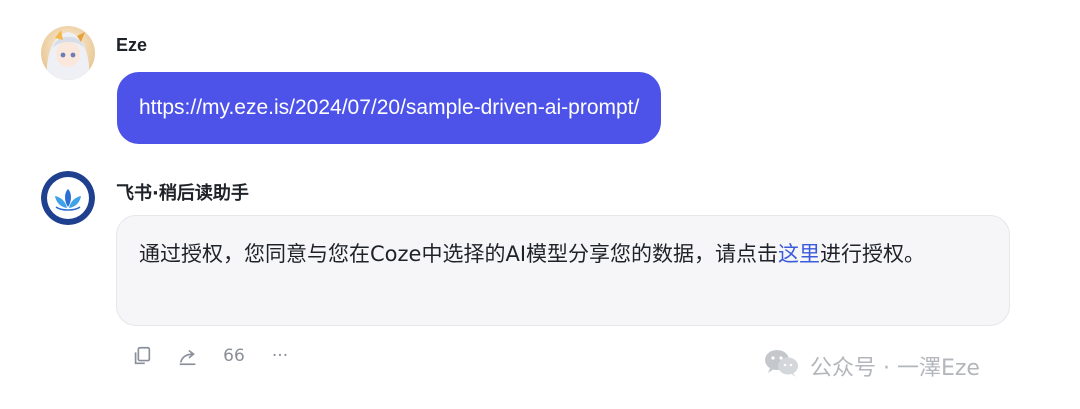 The width and height of the screenshot is (1080, 409). What do you see at coordinates (873, 254) in the screenshot?
I see `bot-message-text-after: 进行授权。` at bounding box center [873, 254].